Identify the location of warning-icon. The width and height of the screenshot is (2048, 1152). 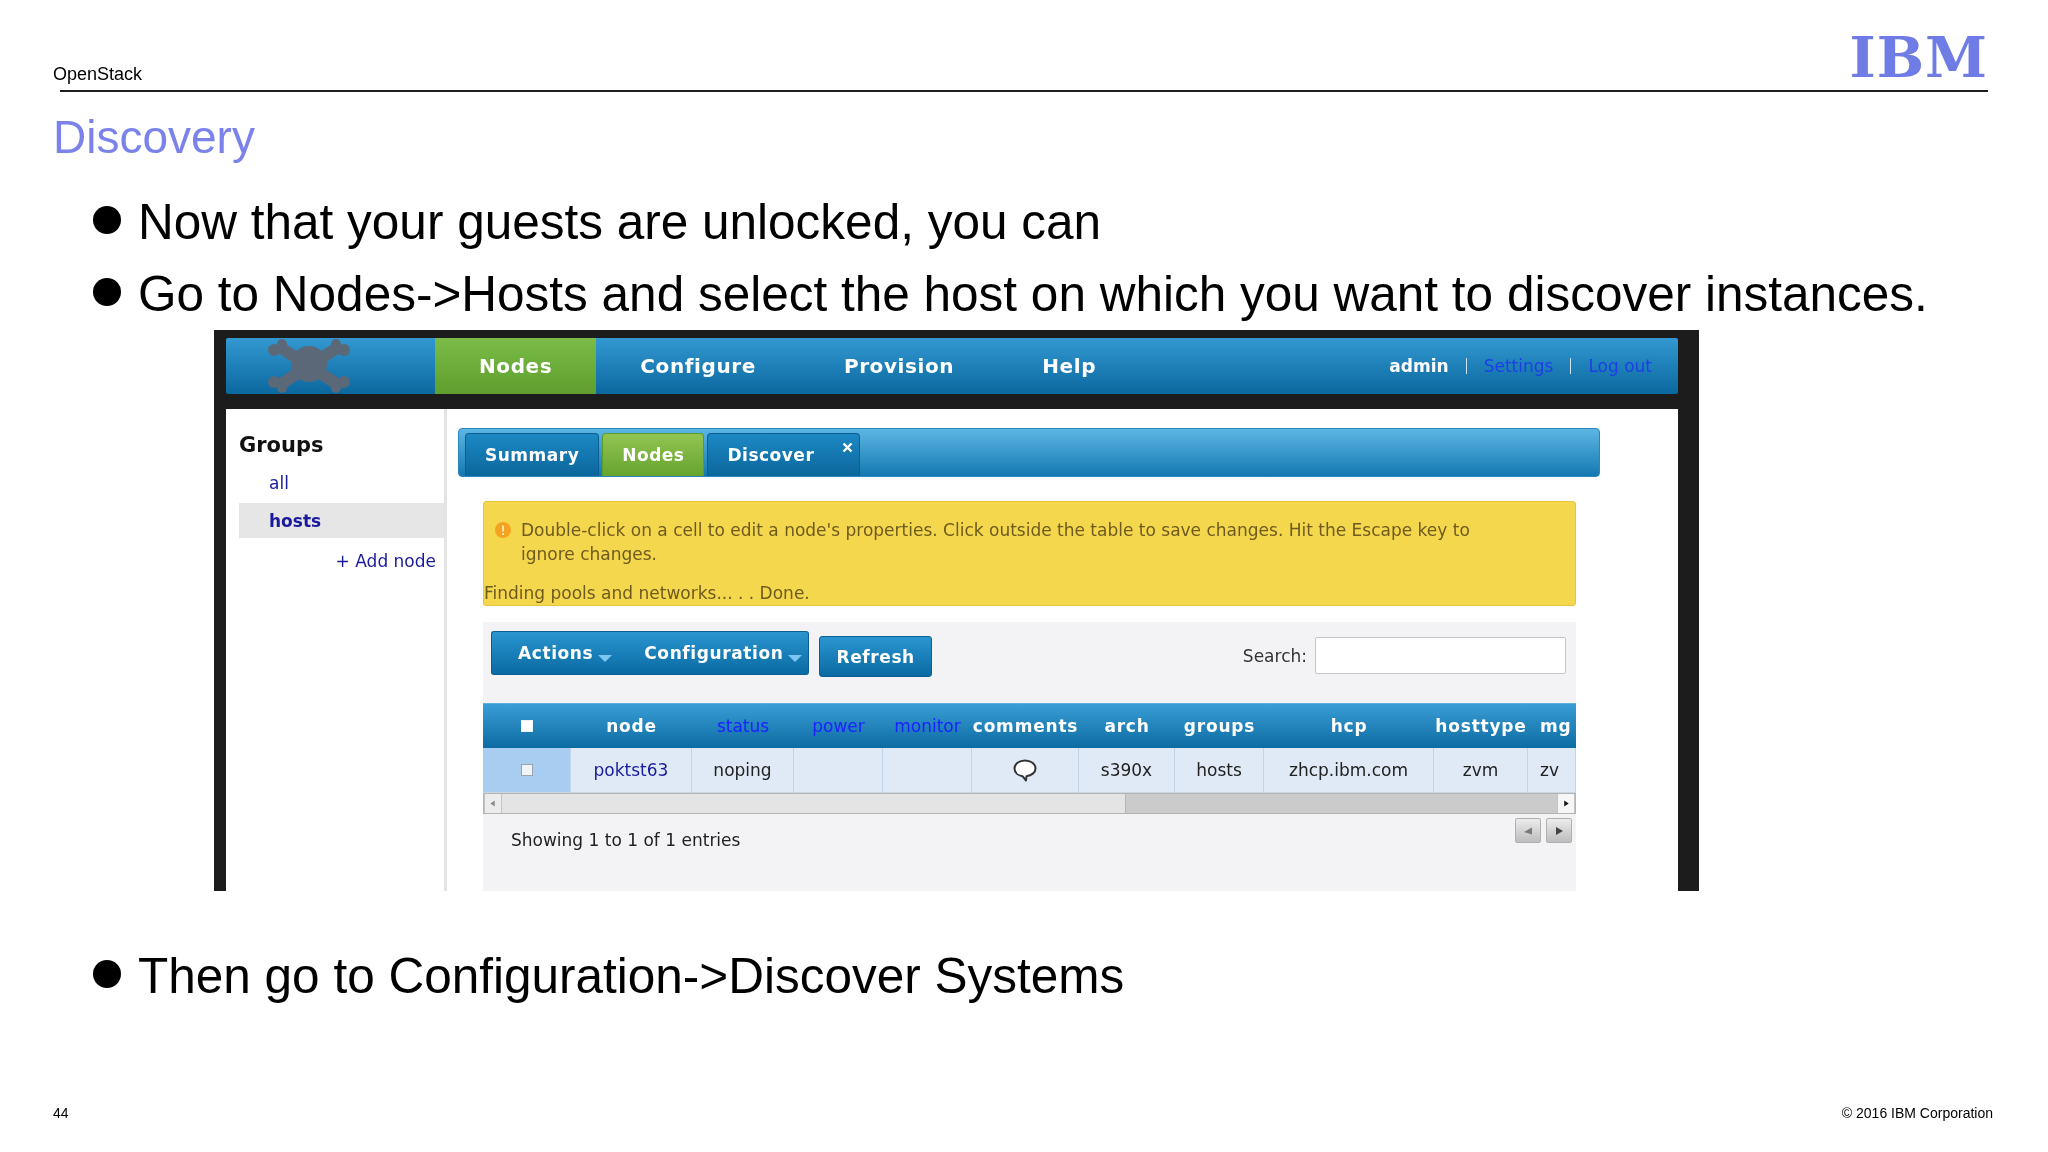
(503, 530).